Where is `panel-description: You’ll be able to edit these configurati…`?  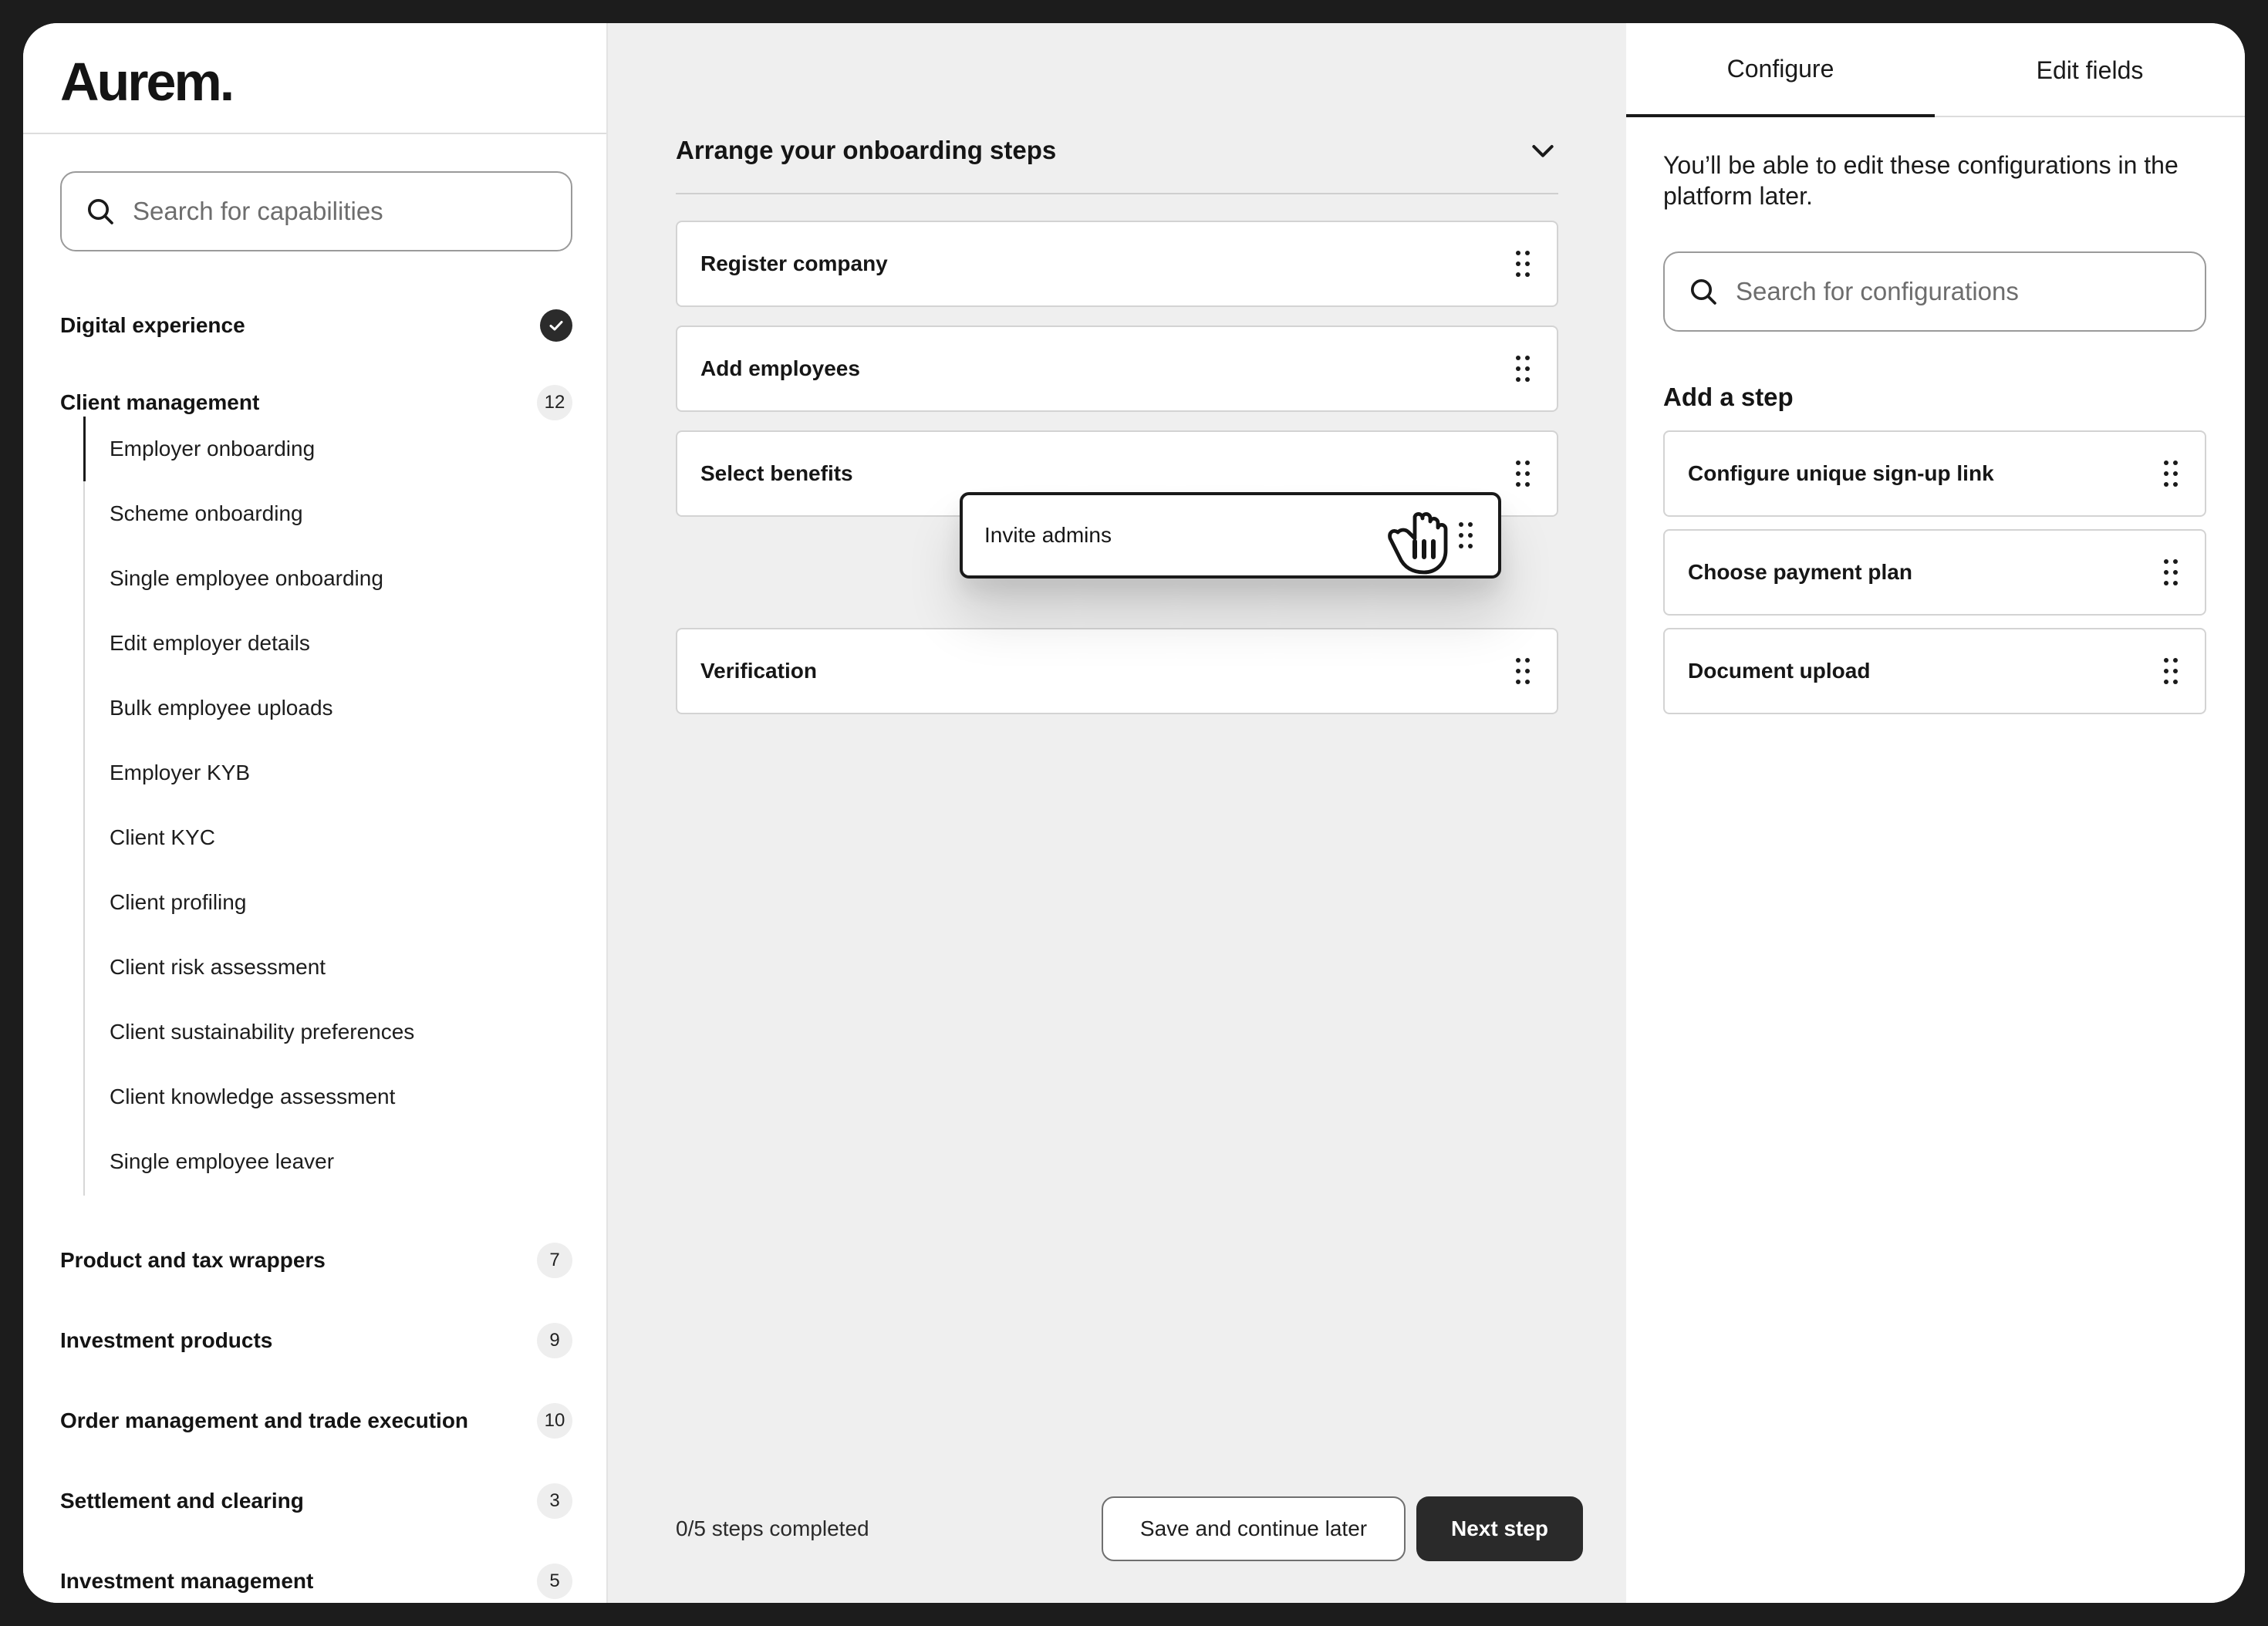
panel-description: You’ll be able to edit these configurati… is located at coordinates (1921, 180).